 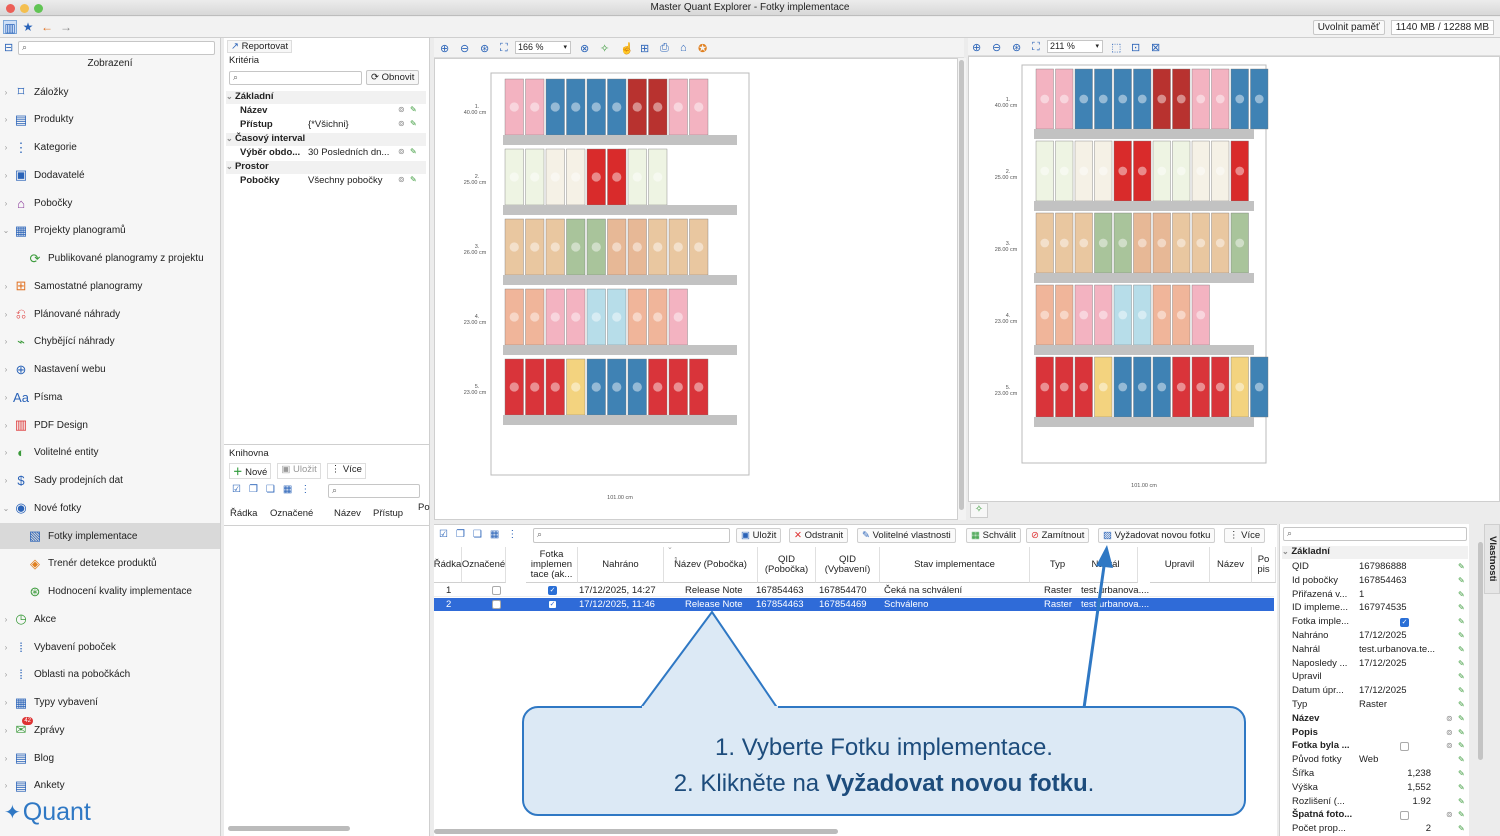 What do you see at coordinates (1091, 783) in the screenshot?
I see `callout-line-2-suffix: .` at bounding box center [1091, 783].